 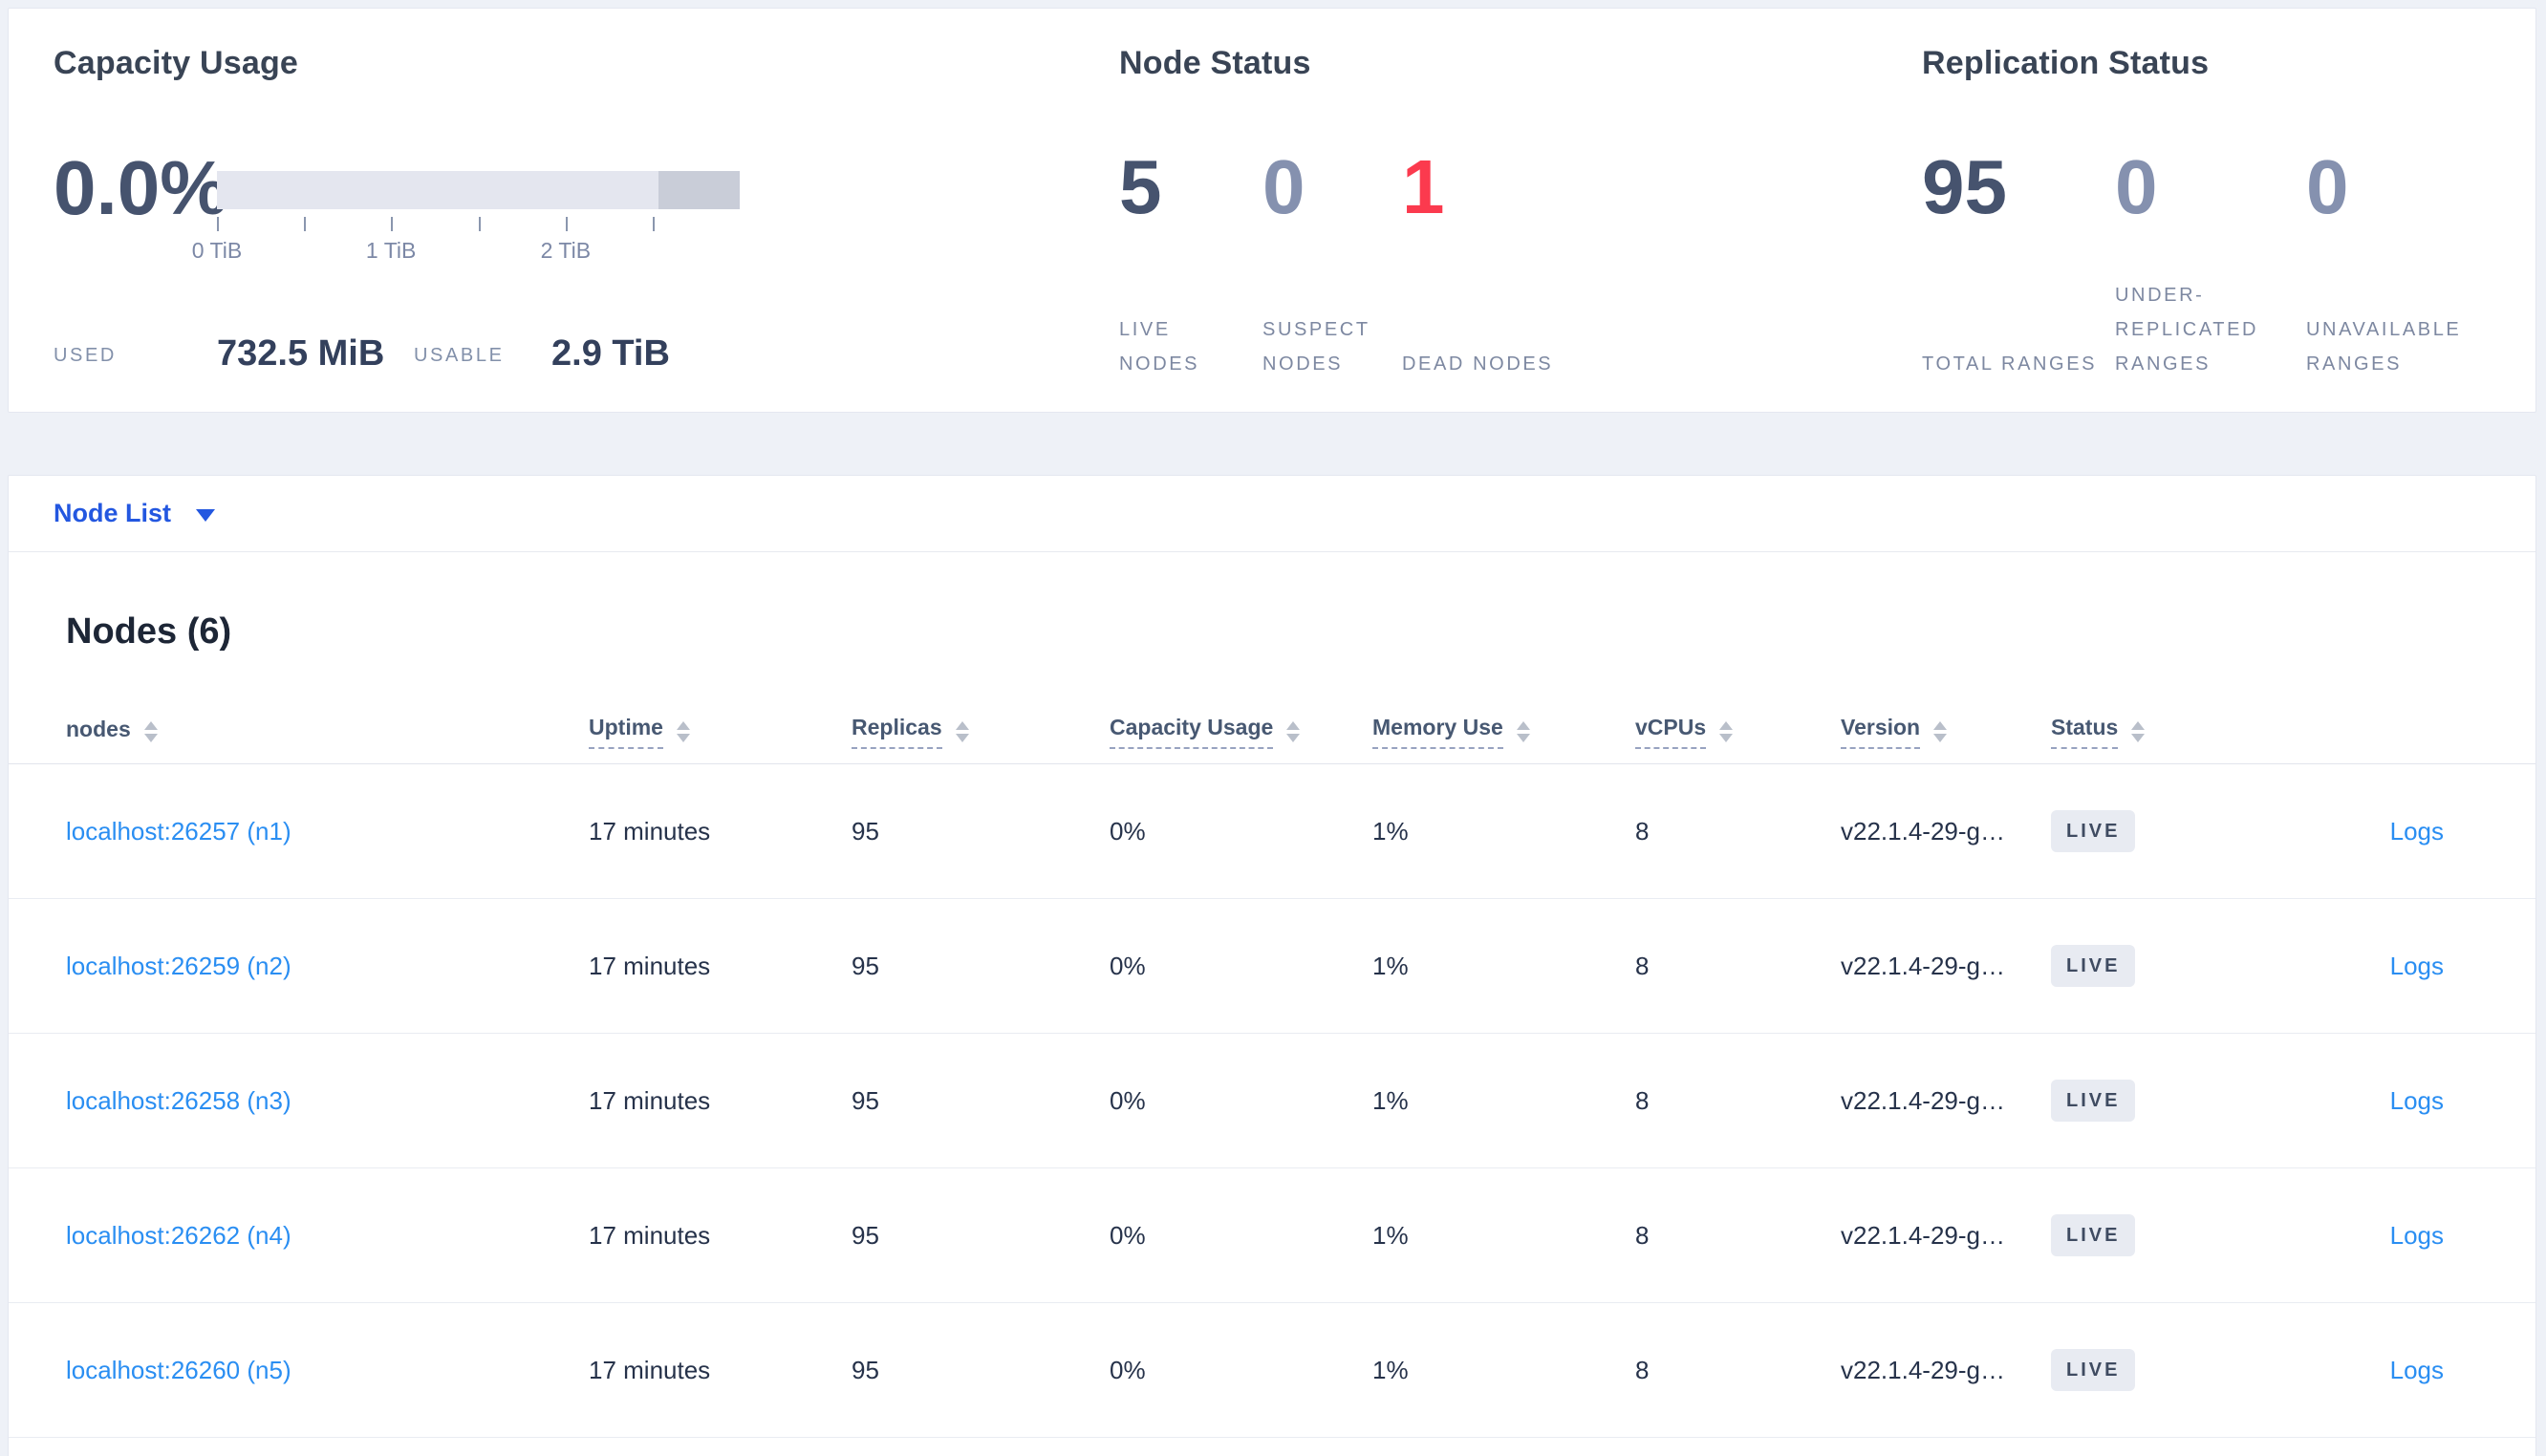 What do you see at coordinates (478, 190) in the screenshot?
I see `capacity-bar` at bounding box center [478, 190].